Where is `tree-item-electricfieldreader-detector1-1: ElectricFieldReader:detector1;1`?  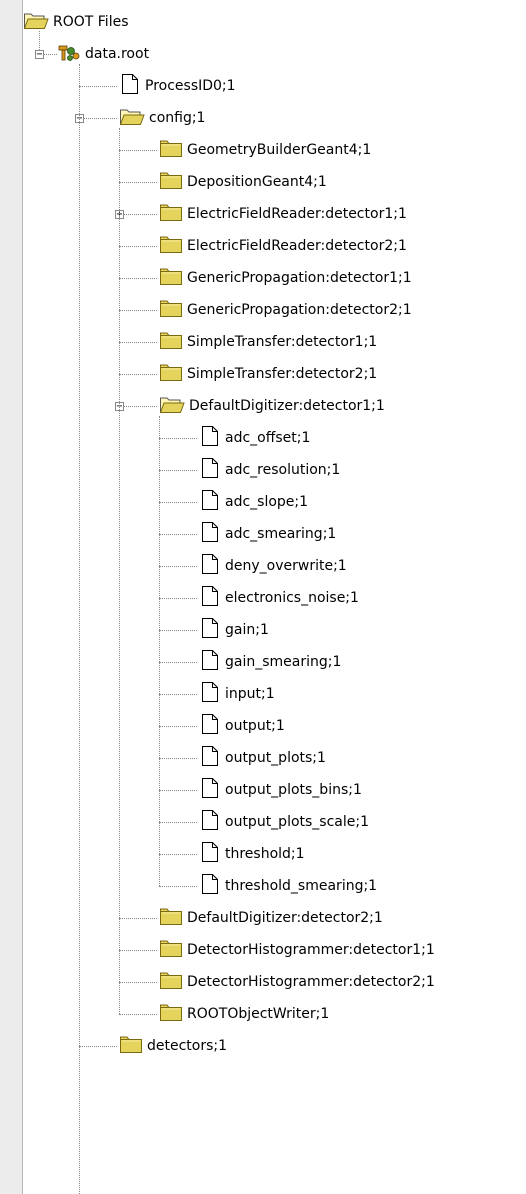 tree-item-electricfieldreader-detector1-1: ElectricFieldReader:detector1;1 is located at coordinates (283, 214).